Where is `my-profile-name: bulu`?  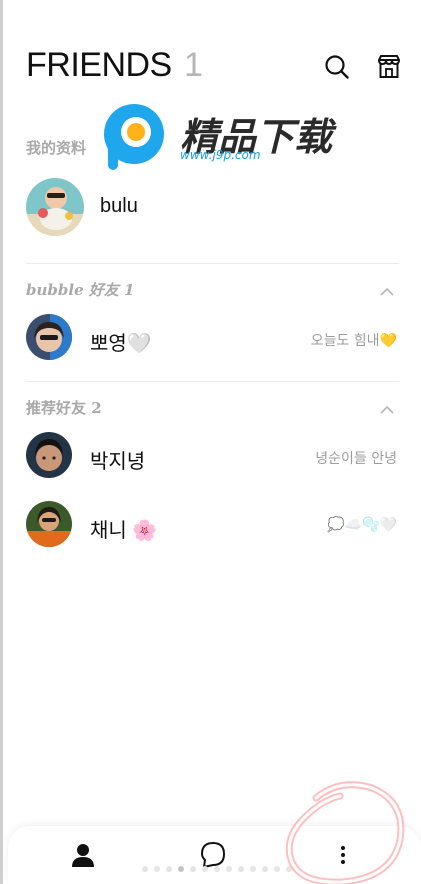
my-profile-name: bulu is located at coordinates (119, 206).